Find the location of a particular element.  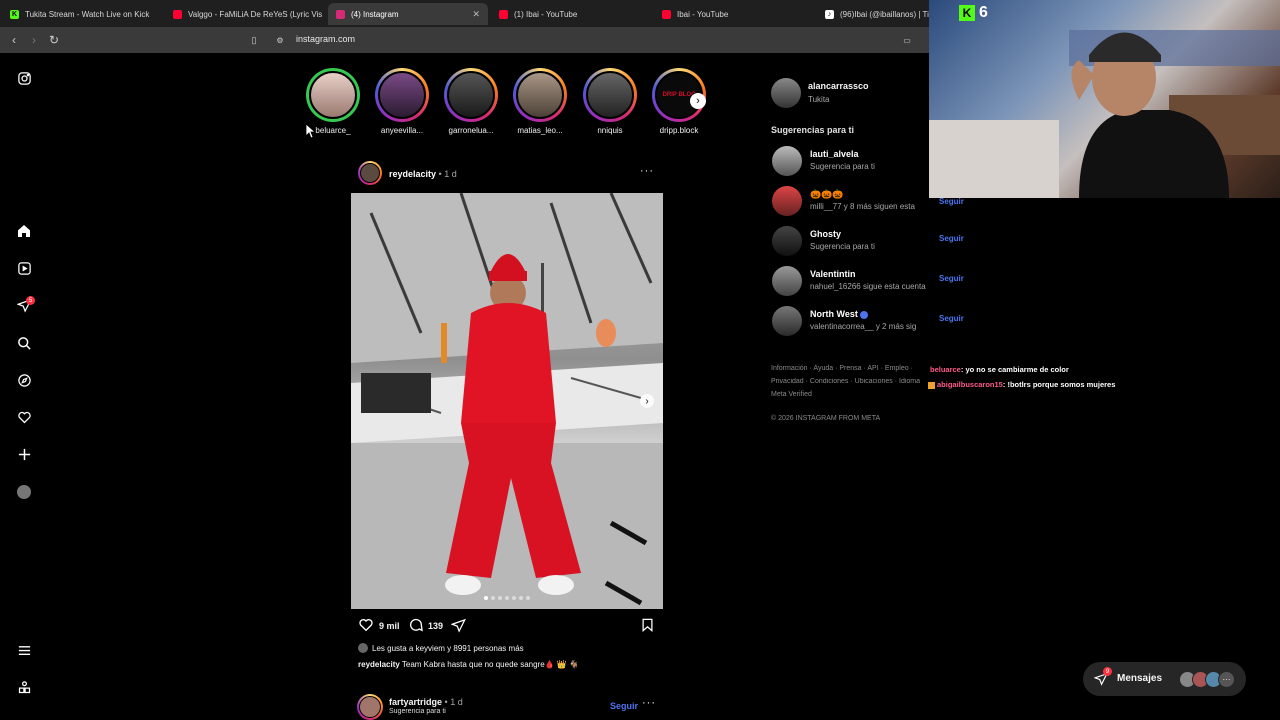

tab-title: Tukita Stream - Watch Live on Kick is located at coordinates (87, 14).